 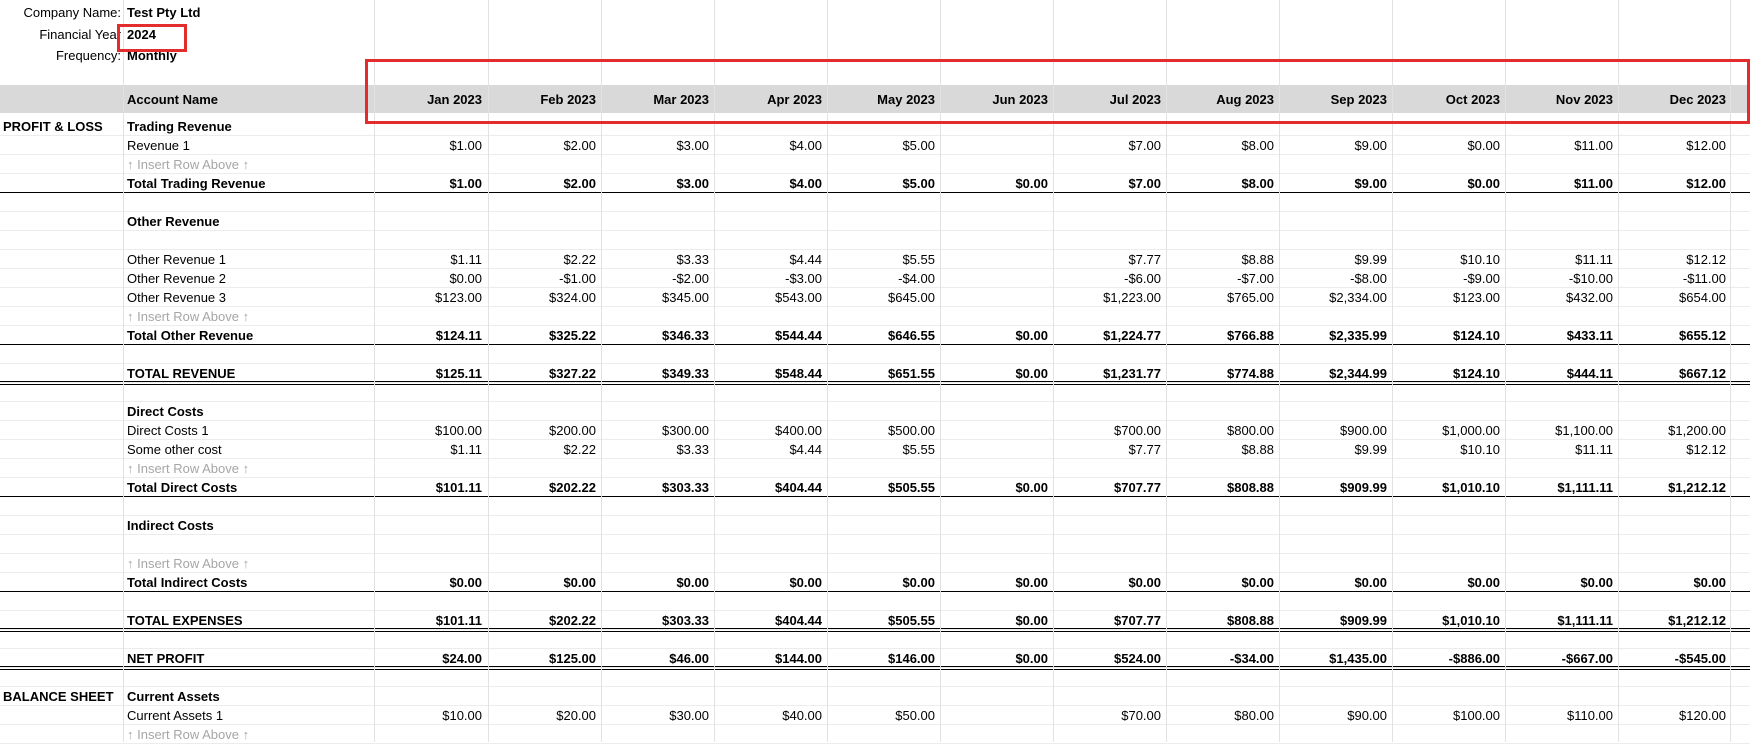 I want to click on month-header: Dec 2023, so click(x=1673, y=99).